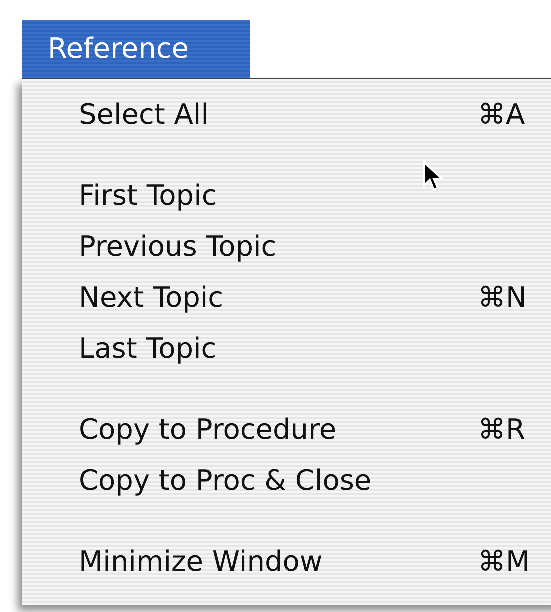 The height and width of the screenshot is (612, 551). Describe the element at coordinates (286, 246) in the screenshot. I see `menu-item: Previous Topic` at that location.